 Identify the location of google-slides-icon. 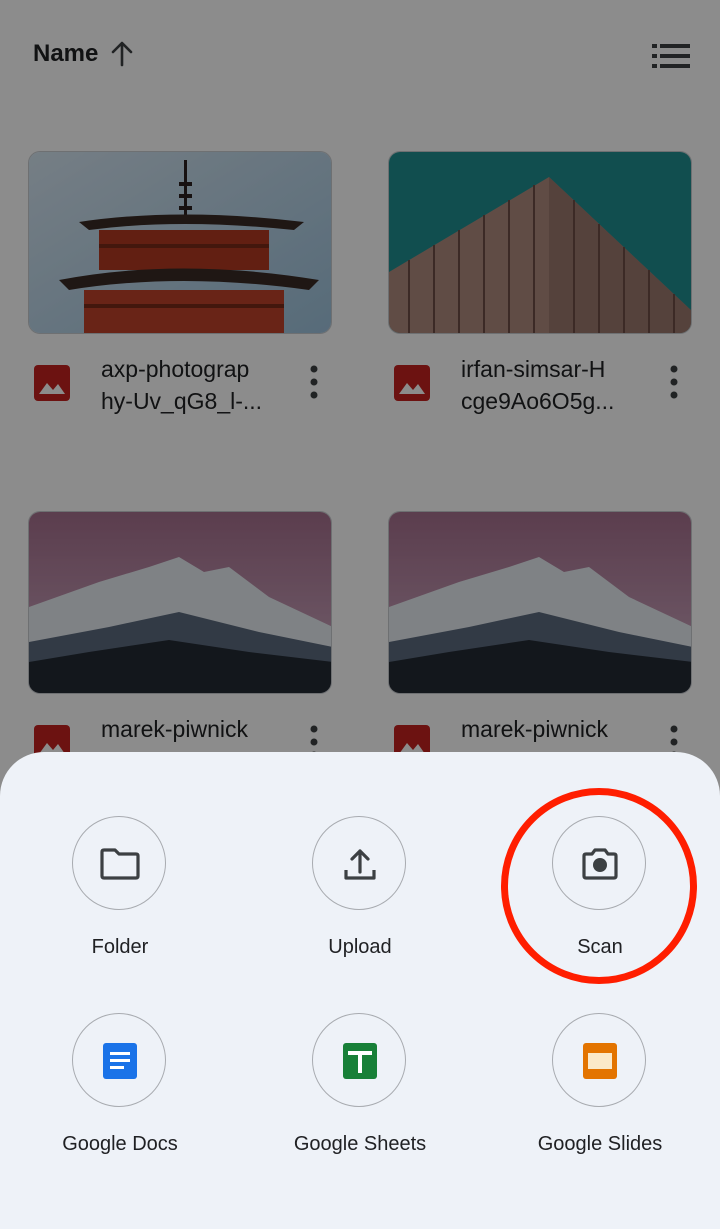
(600, 1061).